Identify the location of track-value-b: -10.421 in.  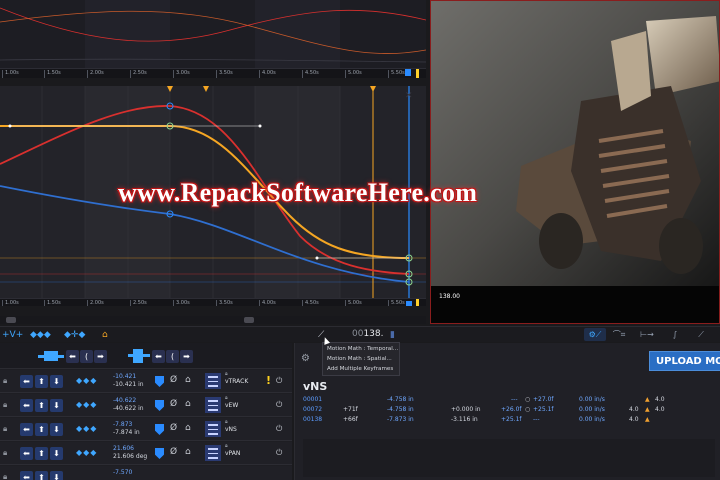
(128, 384).